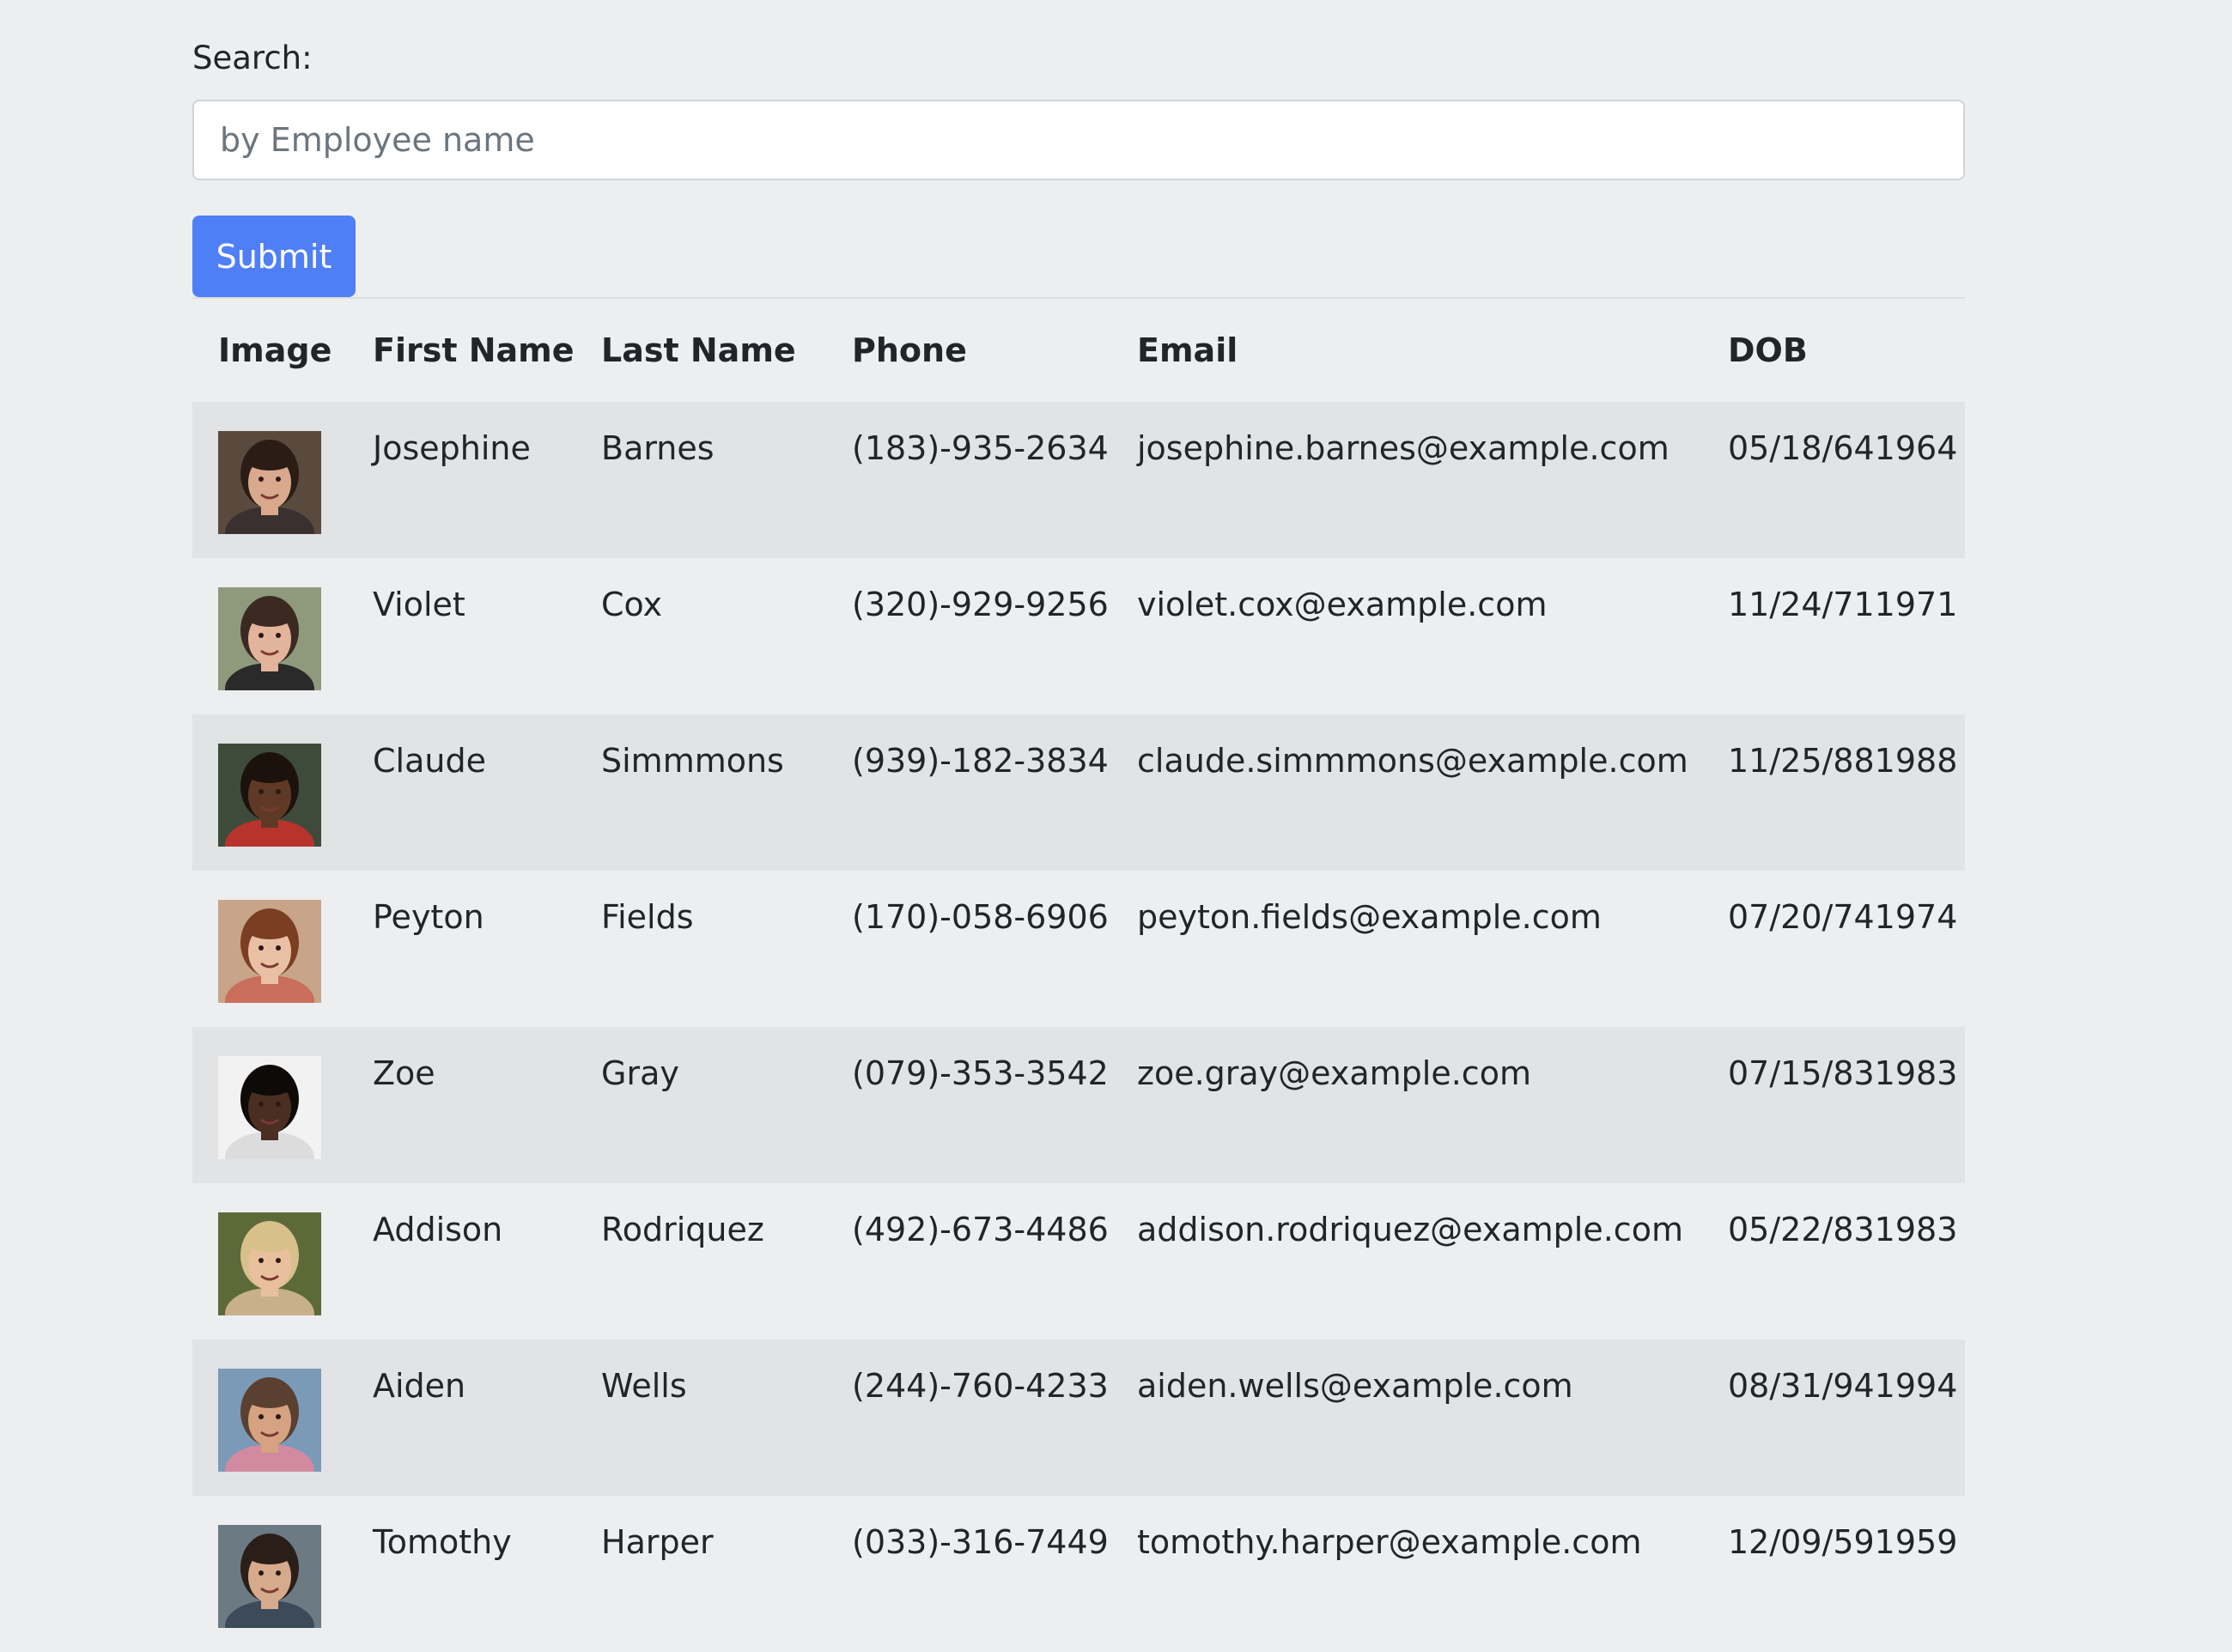  Describe the element at coordinates (274, 256) in the screenshot. I see `submit-button: Submit` at that location.